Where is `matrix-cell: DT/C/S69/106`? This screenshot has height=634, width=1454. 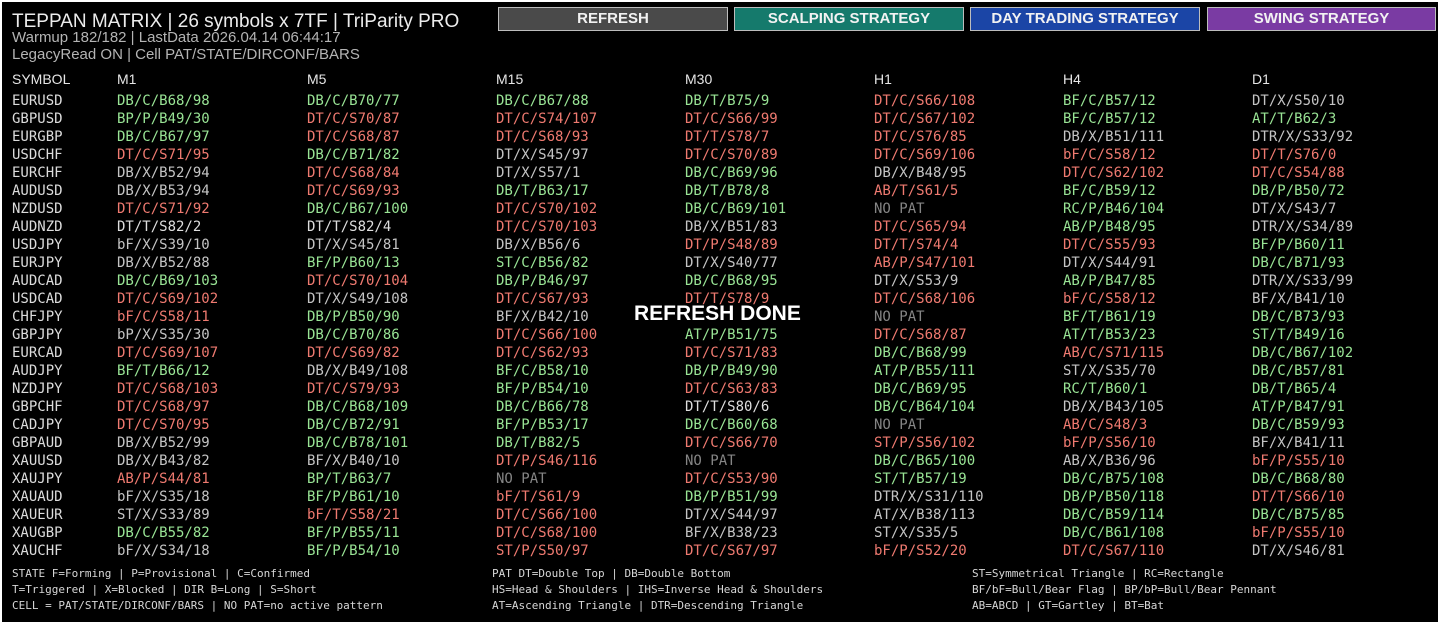
matrix-cell: DT/C/S69/106 is located at coordinates (925, 155).